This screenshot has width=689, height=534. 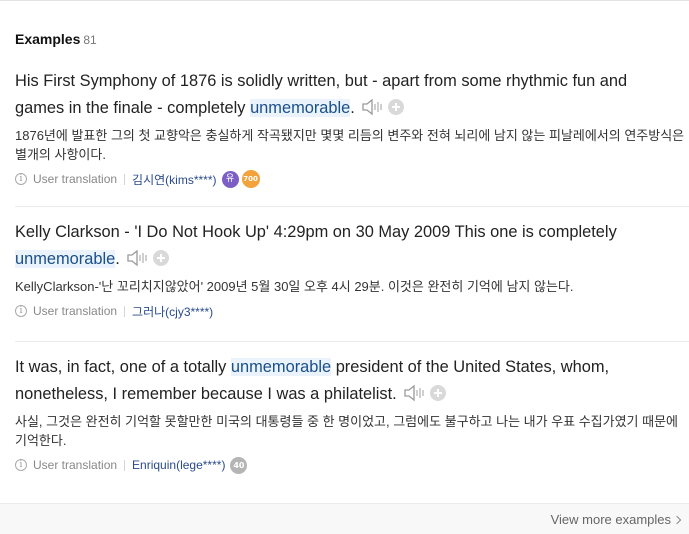 I want to click on user-level-badge: 40, so click(x=239, y=465).